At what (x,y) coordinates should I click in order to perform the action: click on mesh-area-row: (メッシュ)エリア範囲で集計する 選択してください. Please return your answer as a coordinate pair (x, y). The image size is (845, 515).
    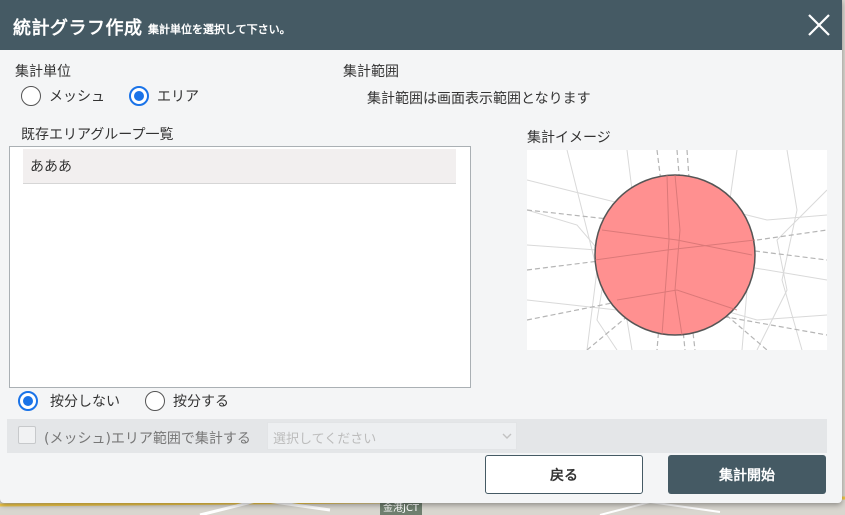
    Looking at the image, I should click on (417, 436).